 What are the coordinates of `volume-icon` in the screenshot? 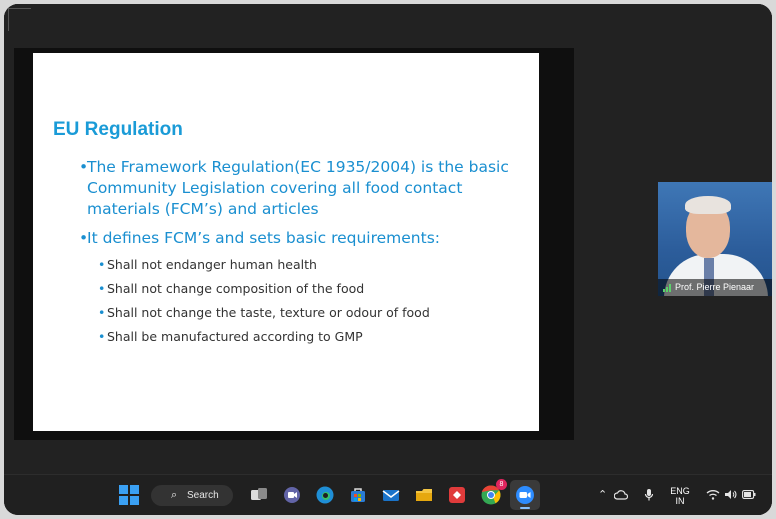 It's located at (730, 494).